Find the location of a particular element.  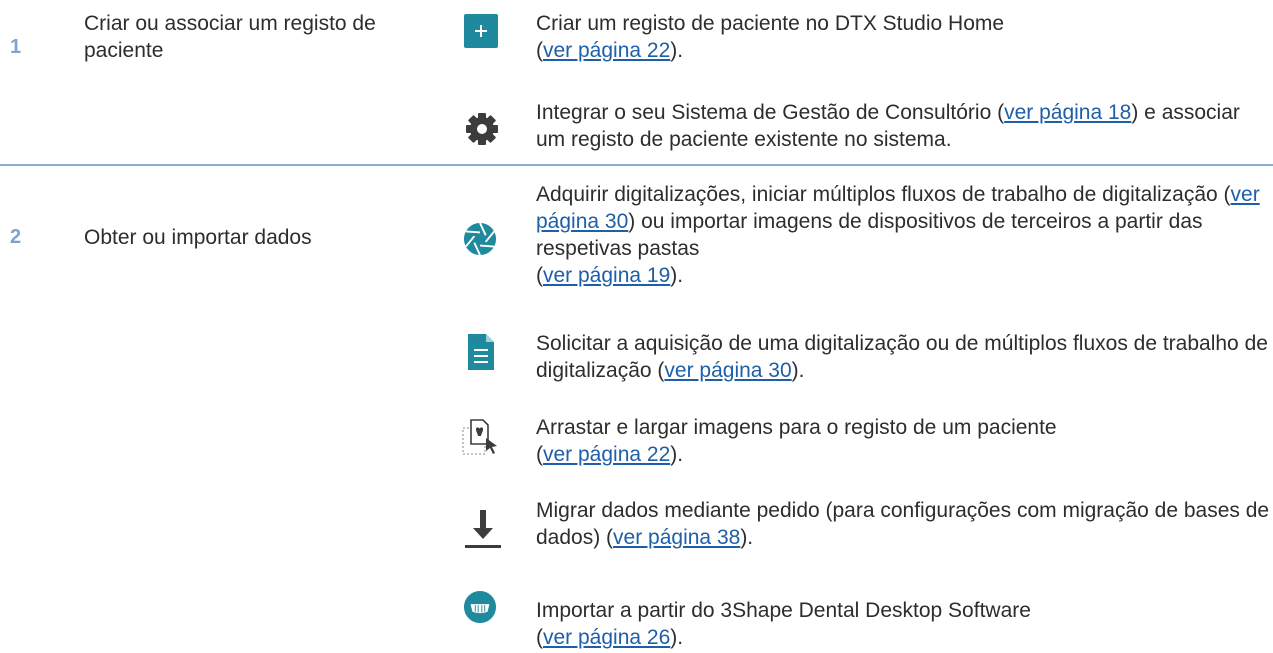

3shape-icon is located at coordinates (480, 607).